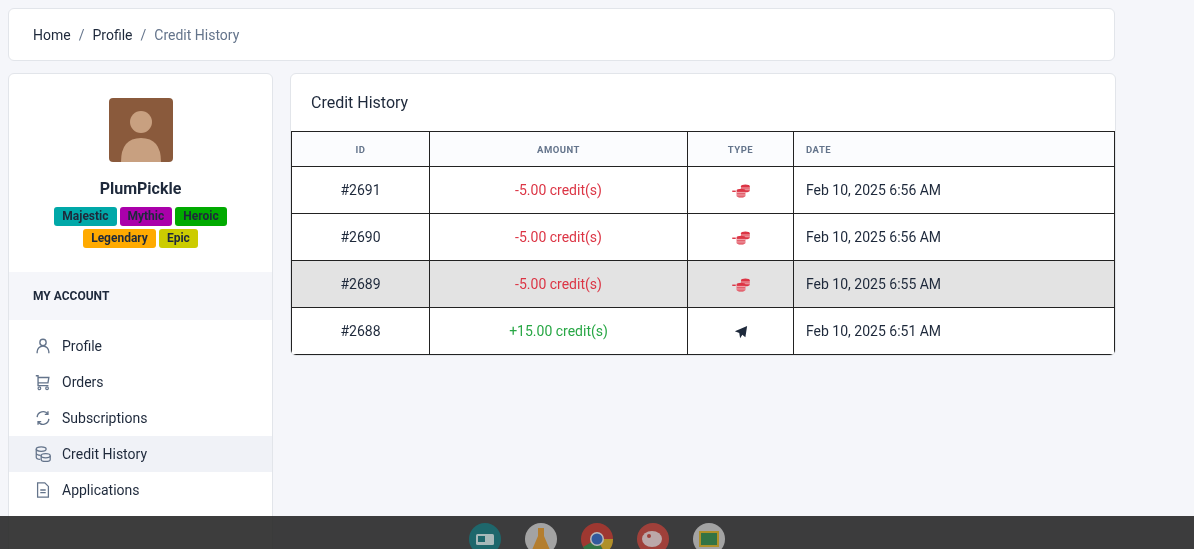 This screenshot has width=1194, height=549. I want to click on card-app-icon, so click(485, 535).